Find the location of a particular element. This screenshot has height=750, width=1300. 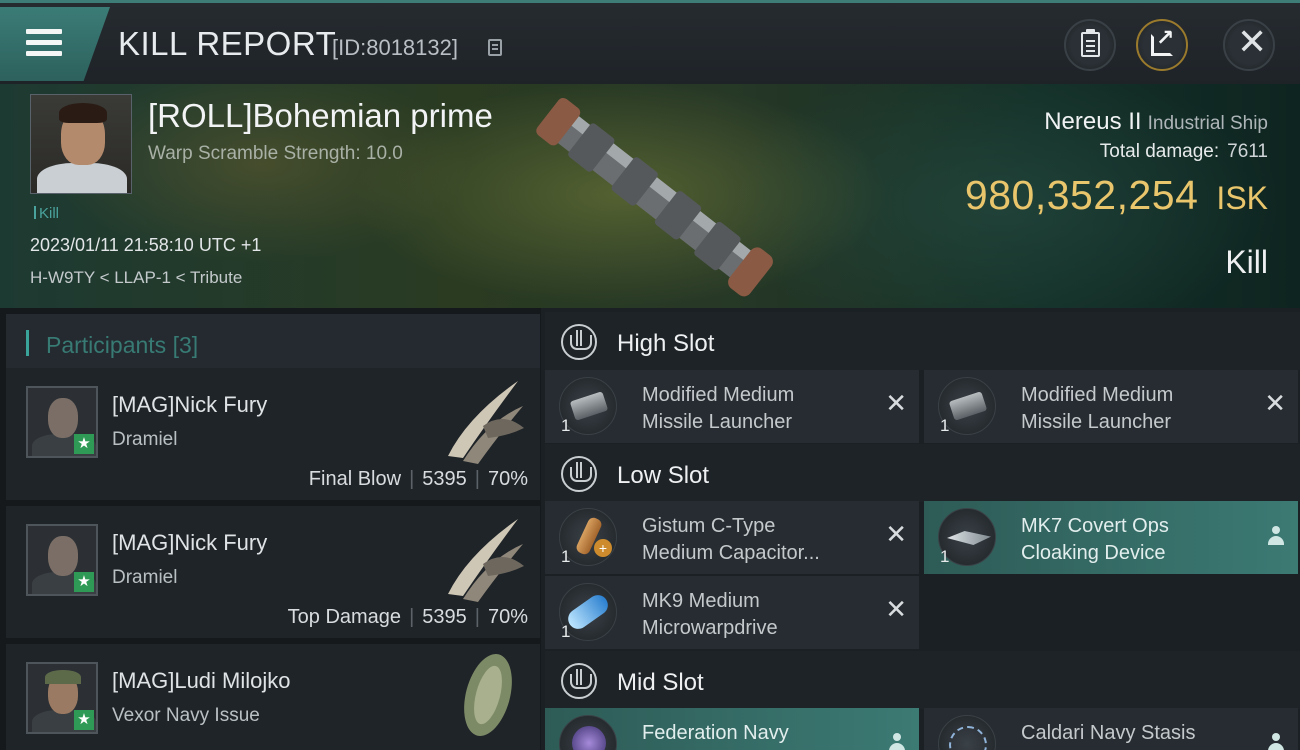

ship-name: Nereus II is located at coordinates (1092, 121).